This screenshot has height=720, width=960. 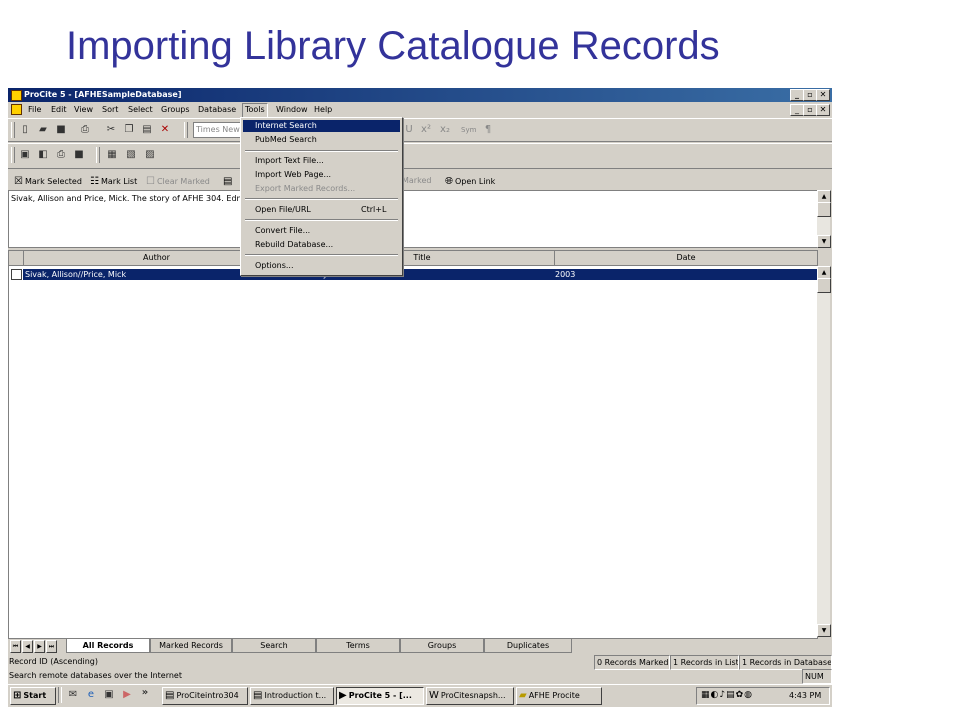 I want to click on copy-icon: ❐, so click(x=129, y=130).